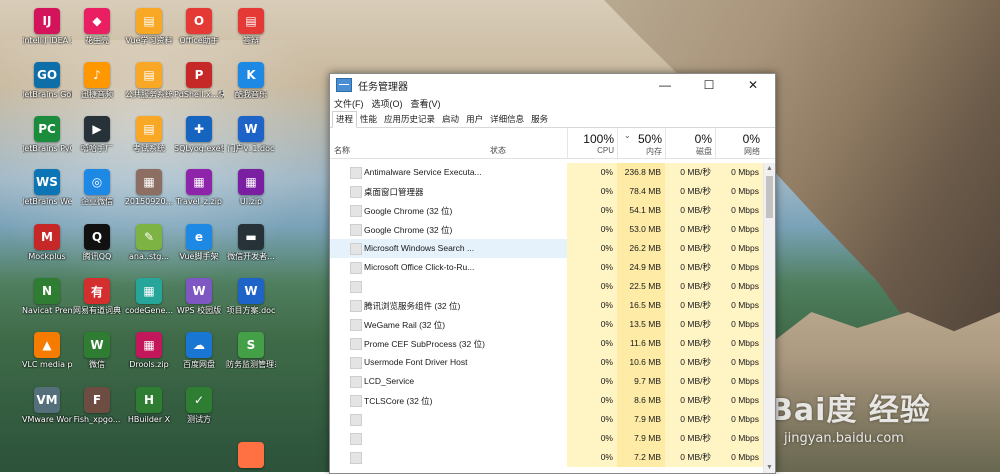 This screenshot has width=1000, height=474. I want to click on scroll-thumb, so click(769, 197).